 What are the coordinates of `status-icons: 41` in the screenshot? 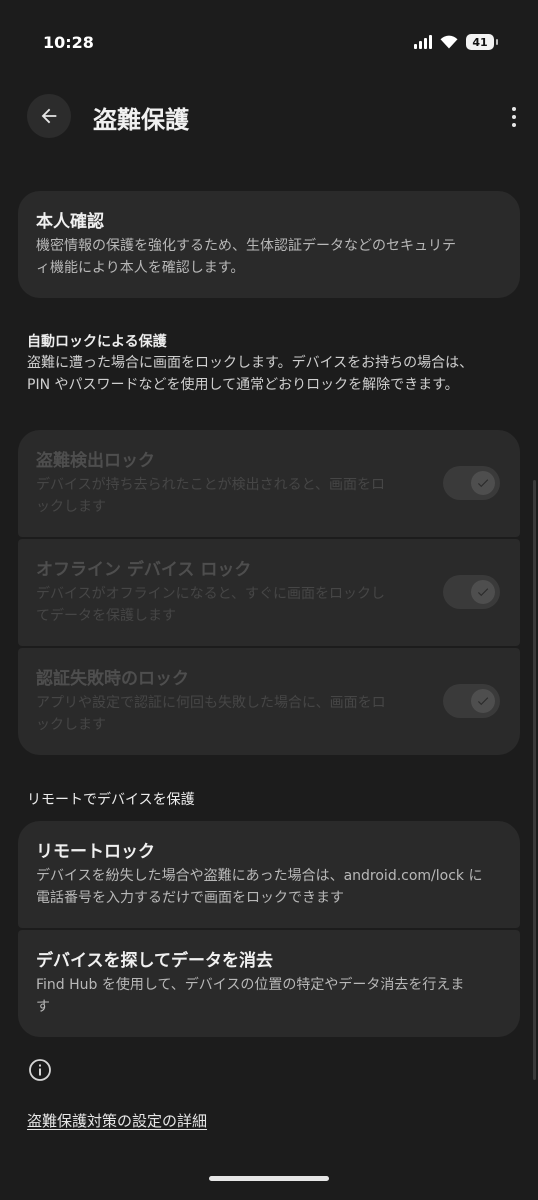 It's located at (456, 42).